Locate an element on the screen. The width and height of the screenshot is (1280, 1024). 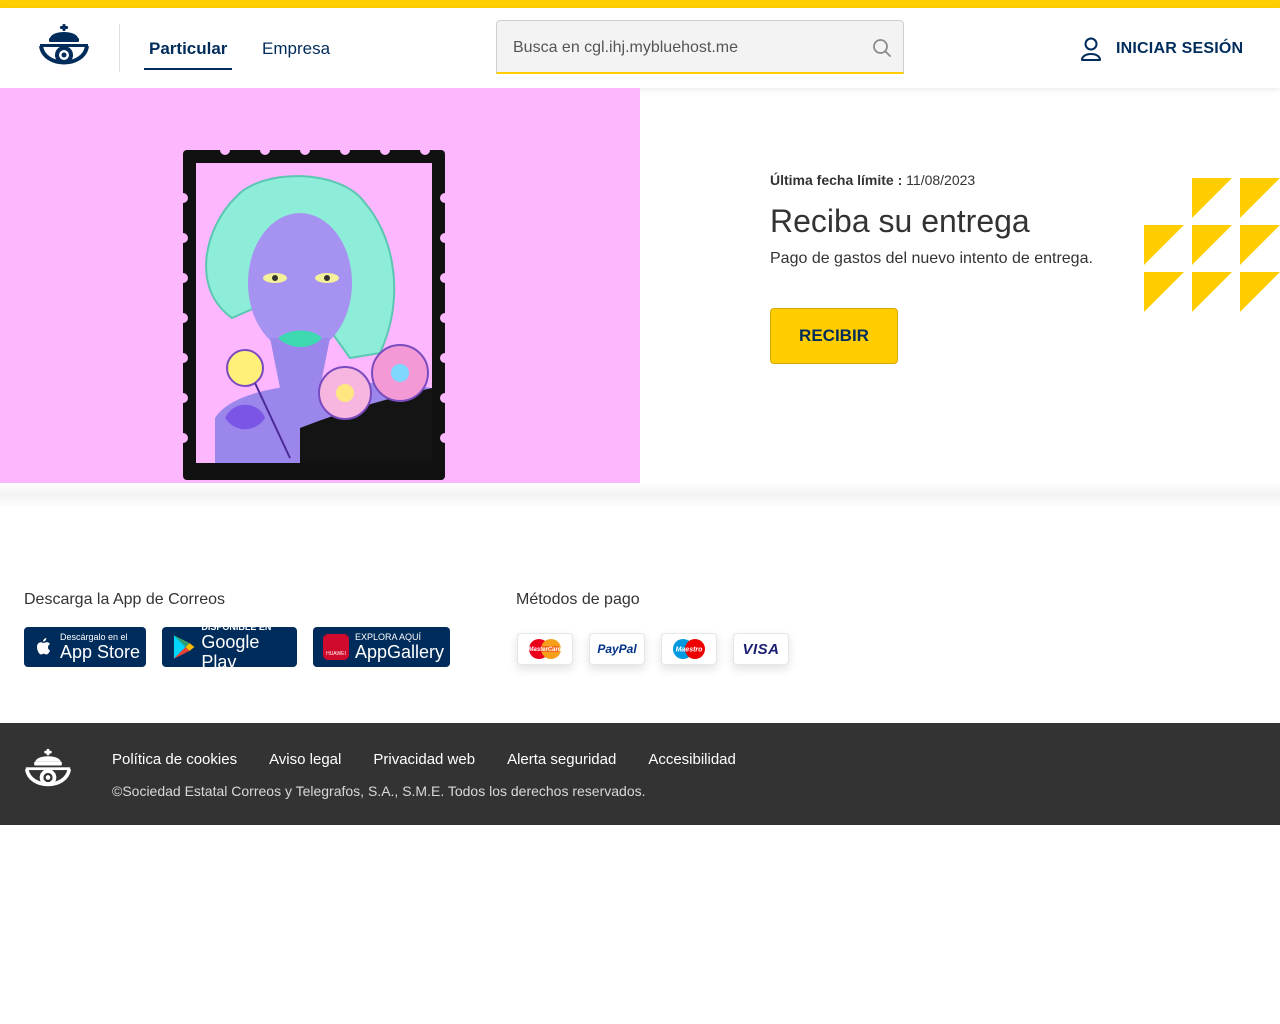
footer-link-alerta-seguridad: Alerta seguridad is located at coordinates (561, 759).